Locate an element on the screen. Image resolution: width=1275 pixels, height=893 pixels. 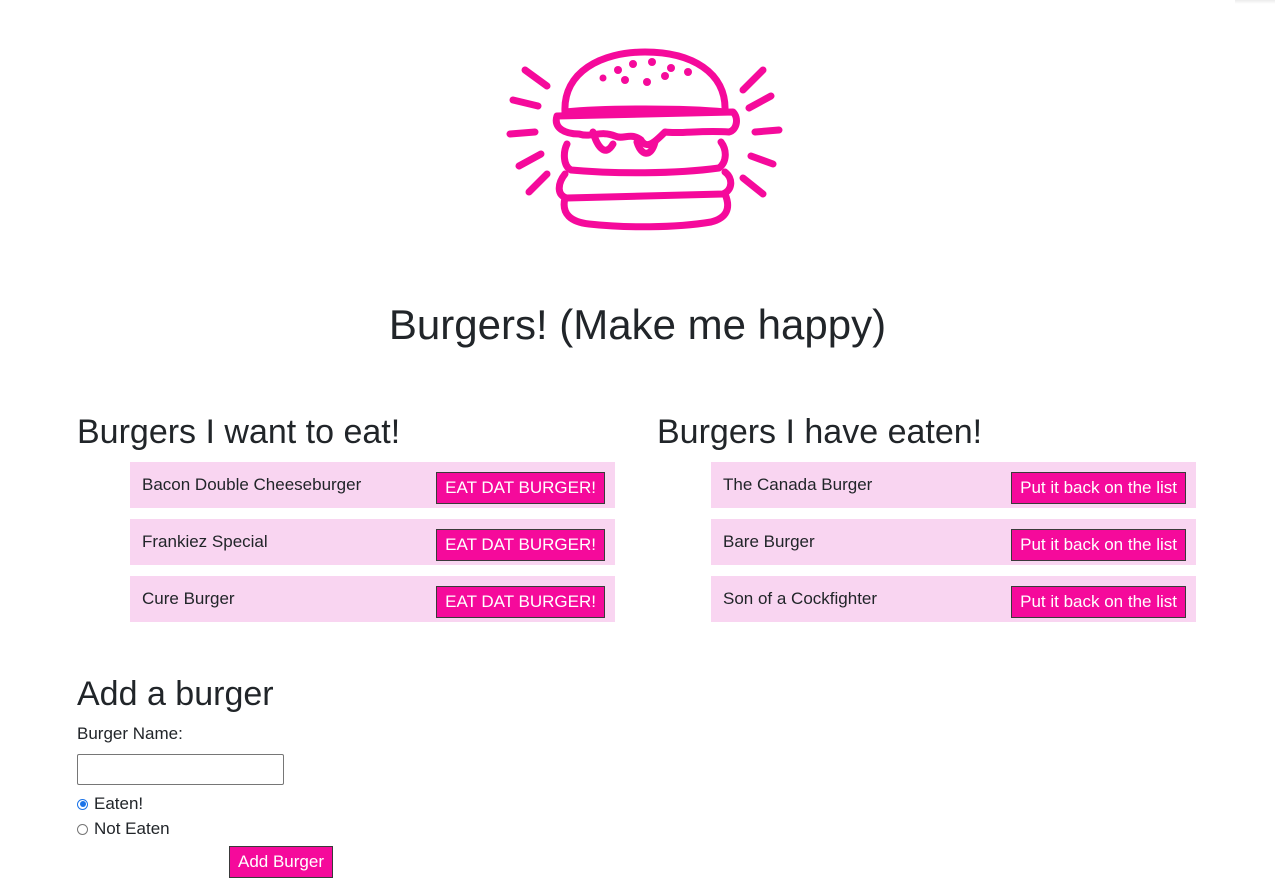
radio-eaten-label: Eaten! is located at coordinates (119, 803).